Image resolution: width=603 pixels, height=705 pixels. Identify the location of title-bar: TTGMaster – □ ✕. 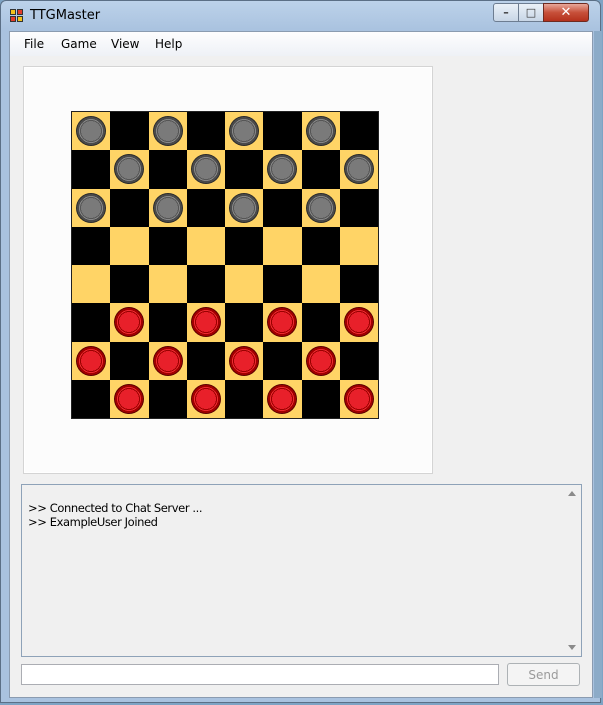
(300, 16).